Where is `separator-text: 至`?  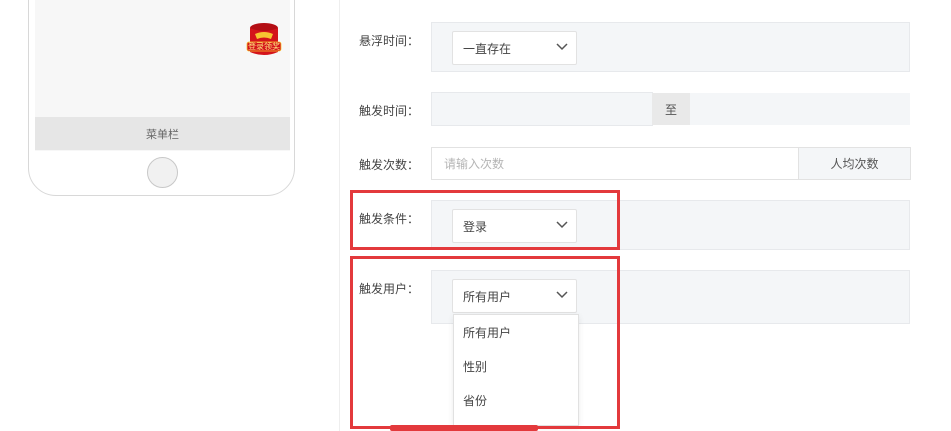
separator-text: 至 is located at coordinates (670, 109).